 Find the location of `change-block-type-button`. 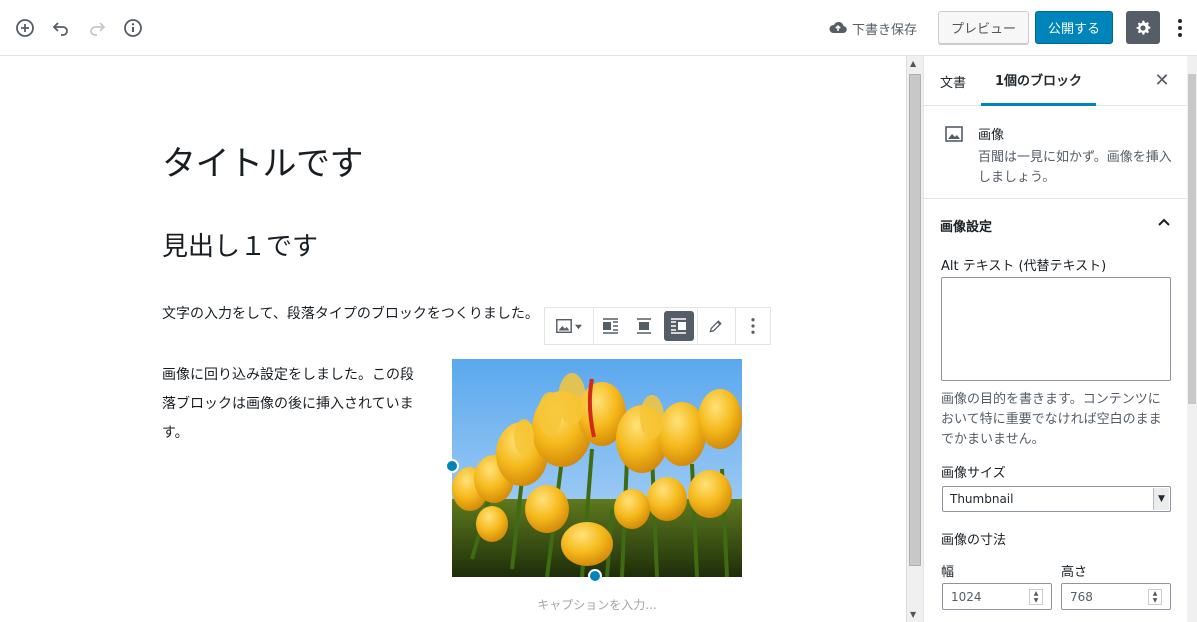

change-block-type-button is located at coordinates (569, 326).